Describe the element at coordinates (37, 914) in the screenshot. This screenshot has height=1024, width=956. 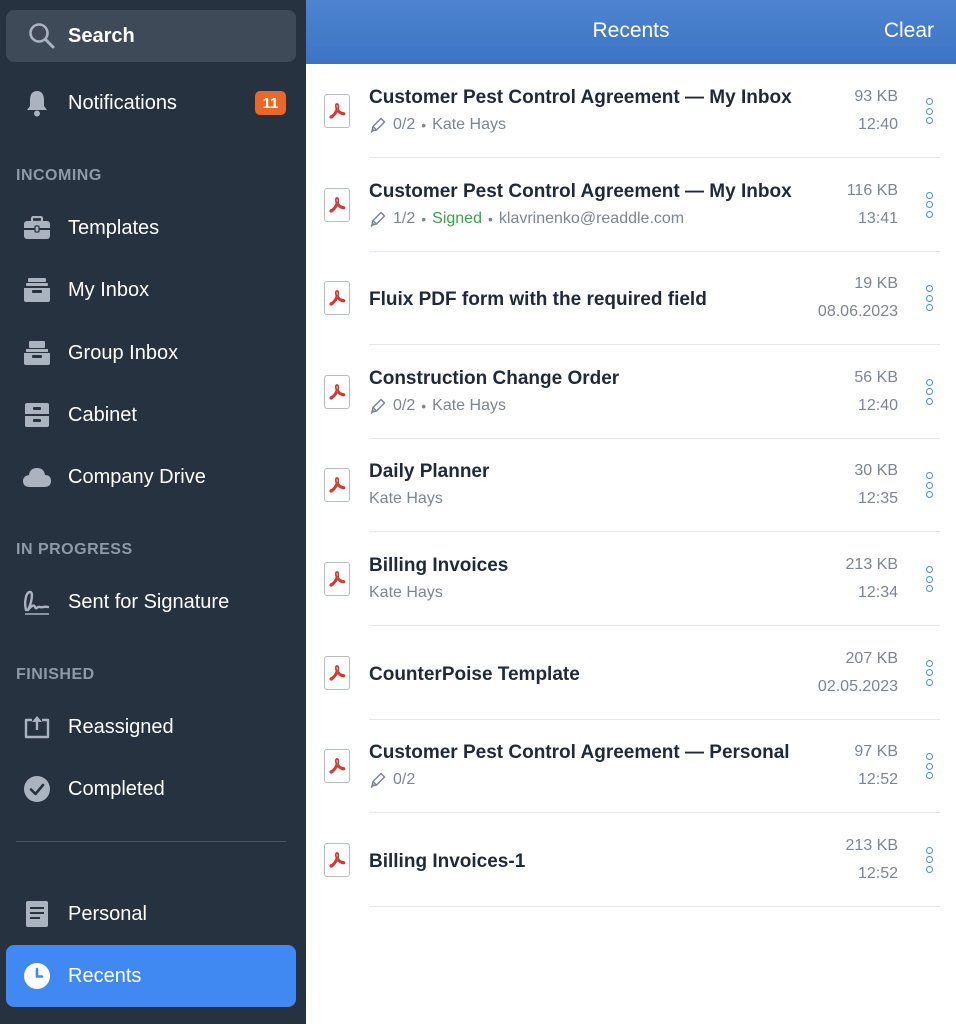
I see `document-icon` at that location.